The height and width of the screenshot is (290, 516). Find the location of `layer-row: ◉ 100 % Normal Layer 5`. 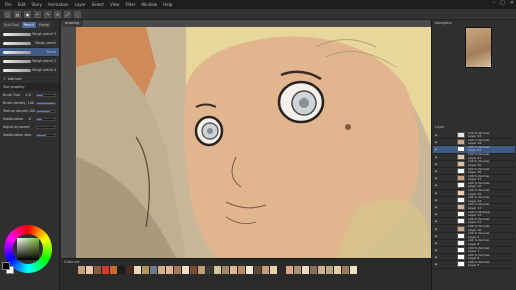

layer-row: ◉ 100 % Normal Layer 5 is located at coordinates (474, 264).